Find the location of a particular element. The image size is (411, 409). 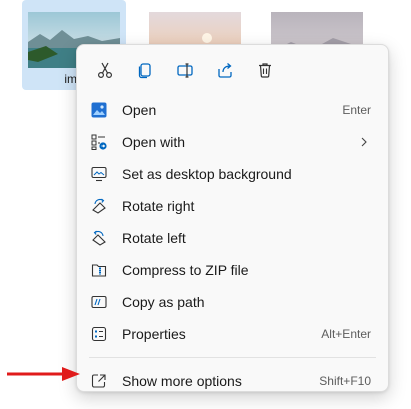

show-more-icon is located at coordinates (99, 381).